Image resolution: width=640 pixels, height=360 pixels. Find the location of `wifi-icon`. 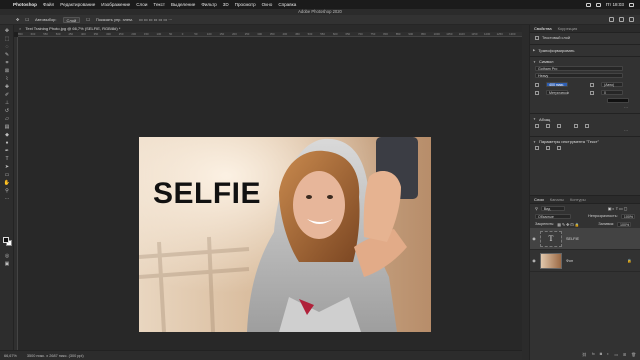

wifi-icon is located at coordinates (588, 4).